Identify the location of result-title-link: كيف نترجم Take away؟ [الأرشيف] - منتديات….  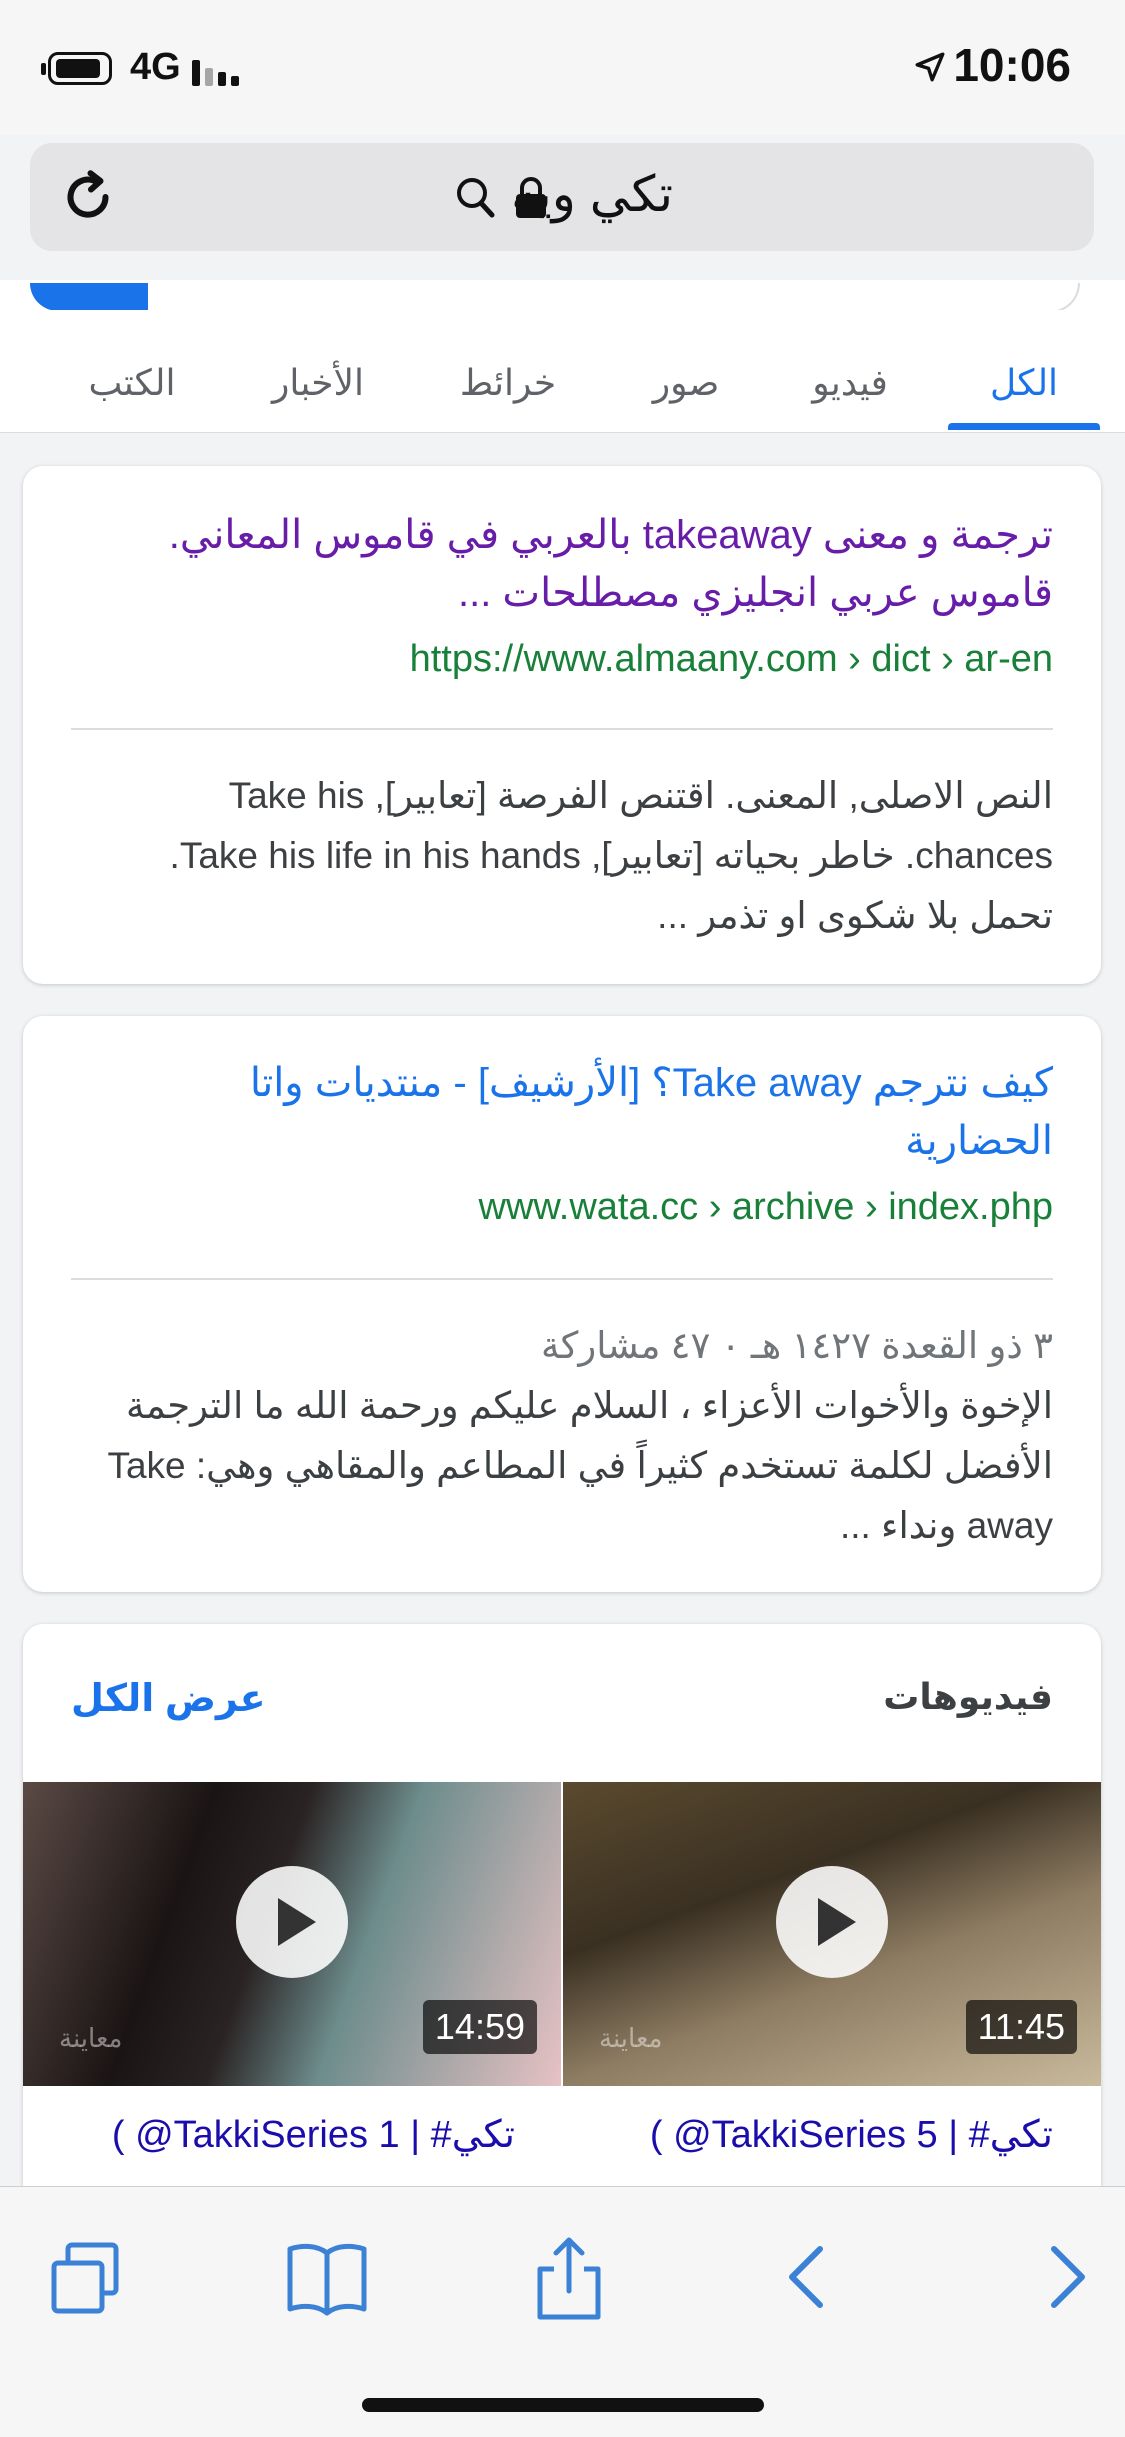
(562, 1112).